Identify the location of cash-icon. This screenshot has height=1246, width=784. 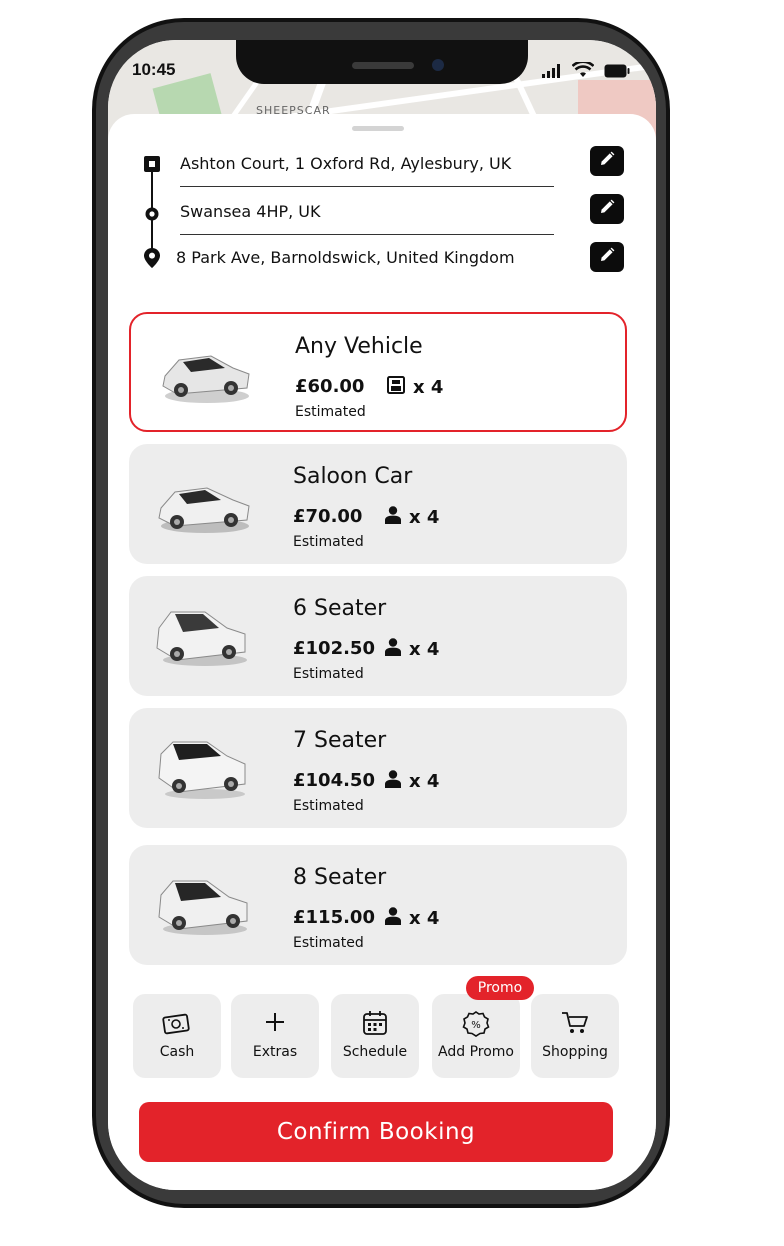
(177, 1024).